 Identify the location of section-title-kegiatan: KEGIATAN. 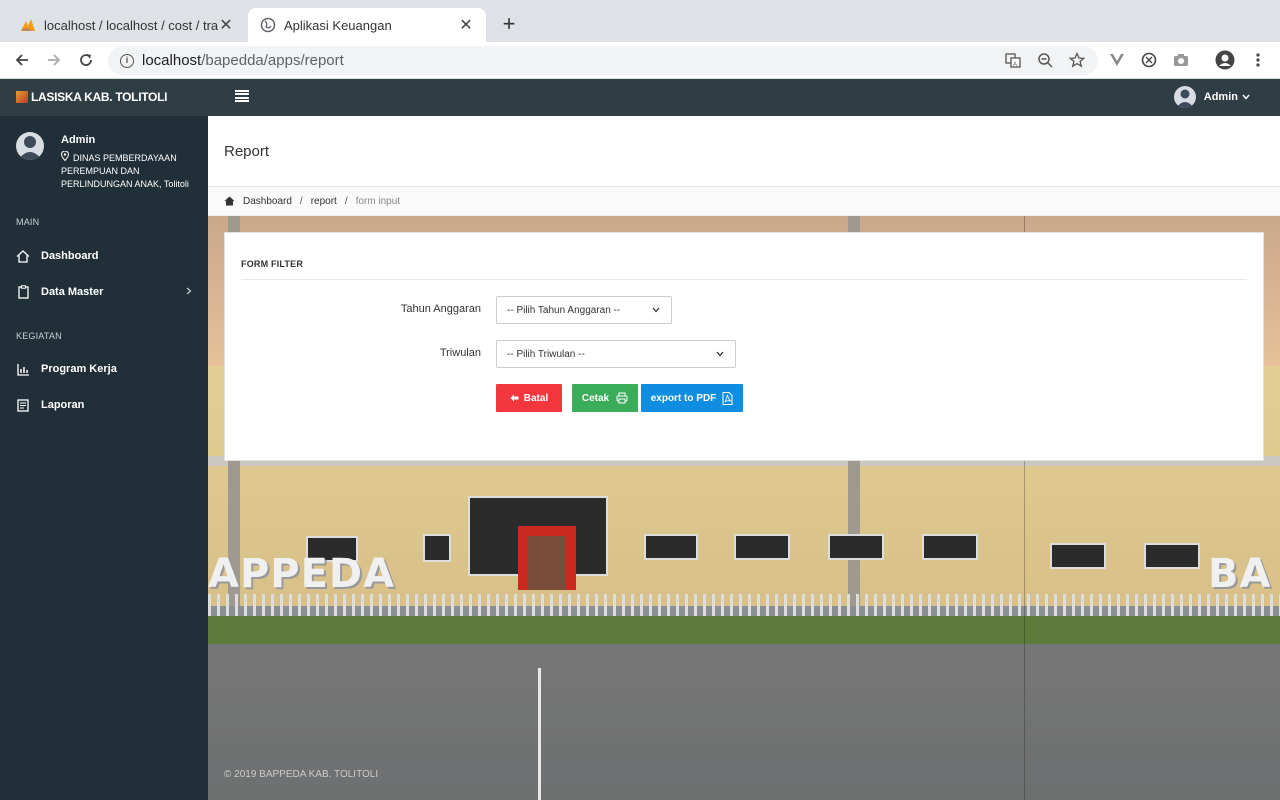
(39, 336).